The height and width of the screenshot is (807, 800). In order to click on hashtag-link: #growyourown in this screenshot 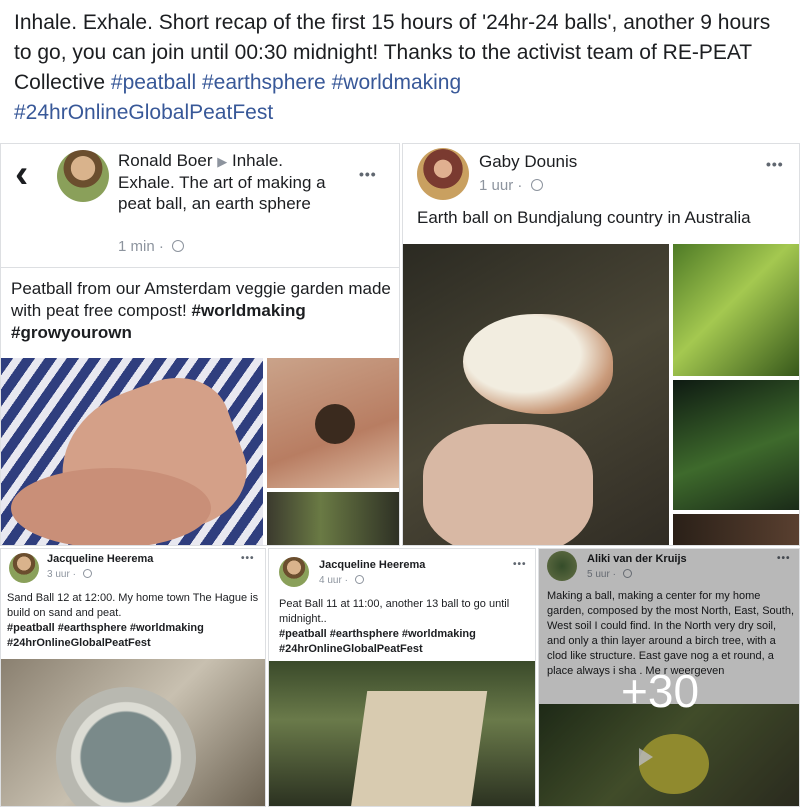, I will do `click(71, 332)`.